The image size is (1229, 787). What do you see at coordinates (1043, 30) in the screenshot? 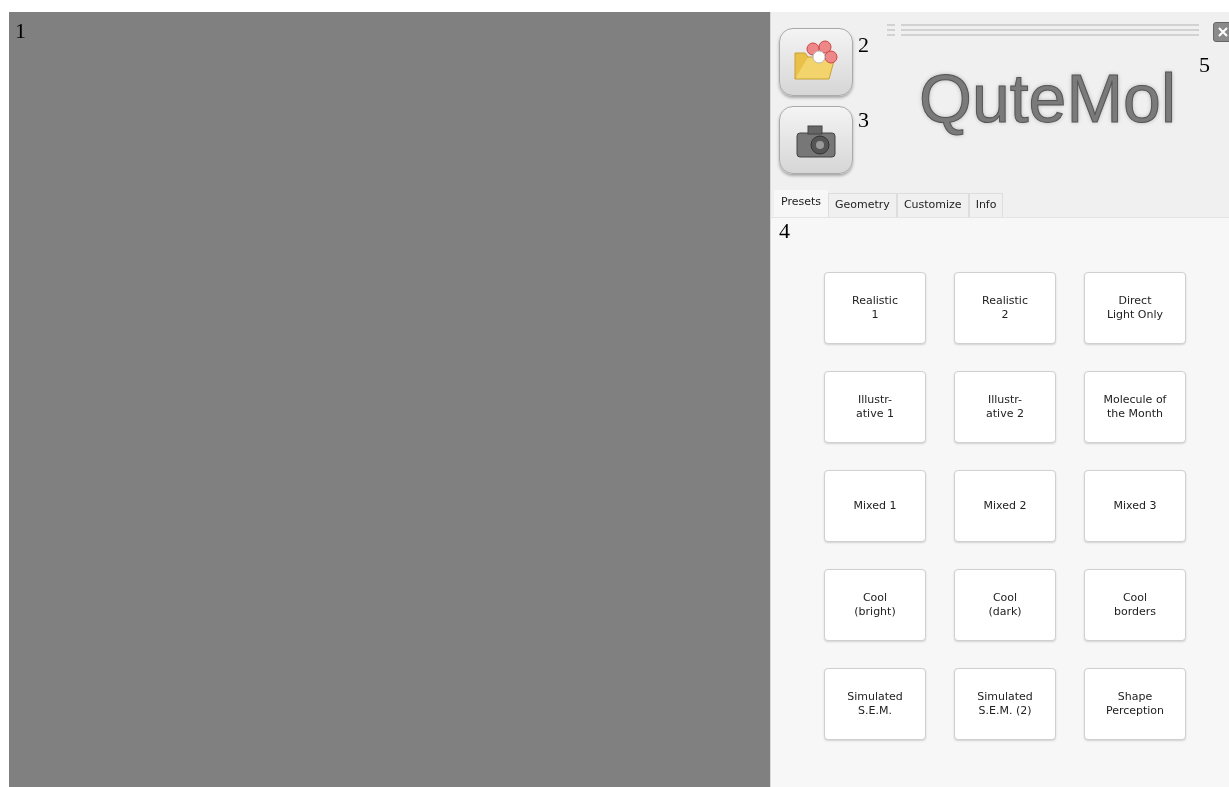
I see `drag-handle` at bounding box center [1043, 30].